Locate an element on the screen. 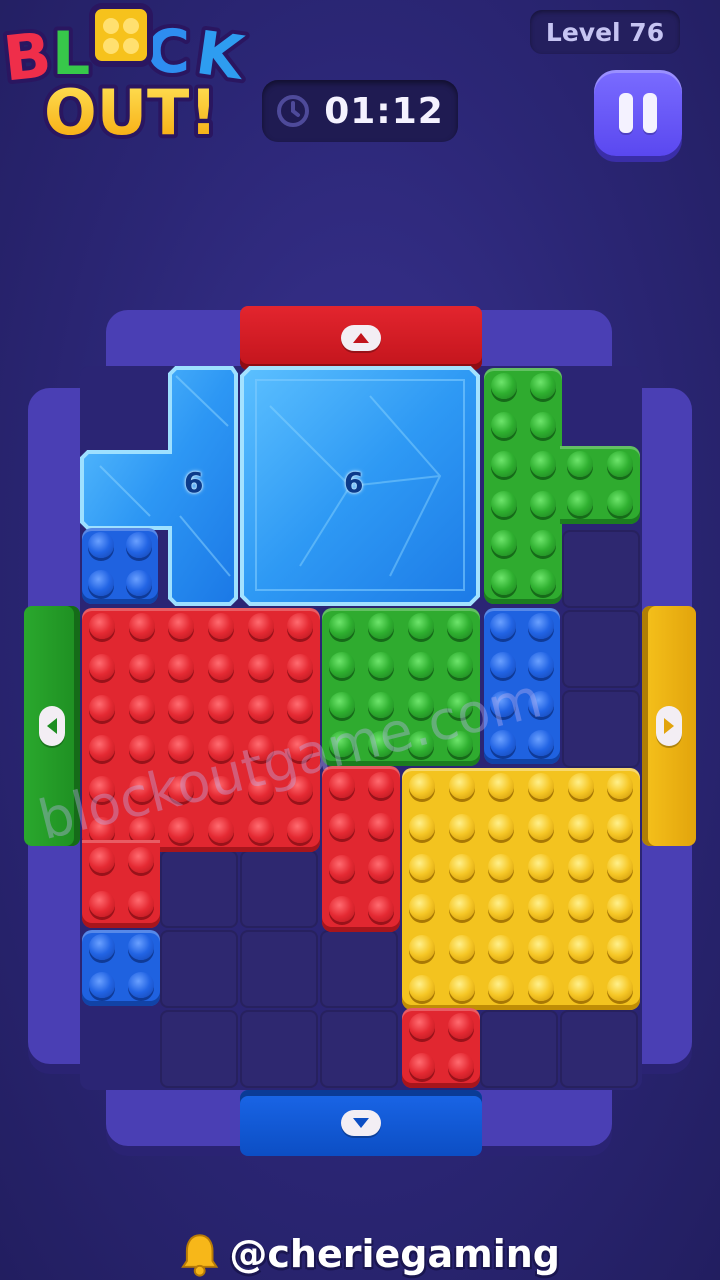  level-indicator: Level 76 is located at coordinates (605, 32).